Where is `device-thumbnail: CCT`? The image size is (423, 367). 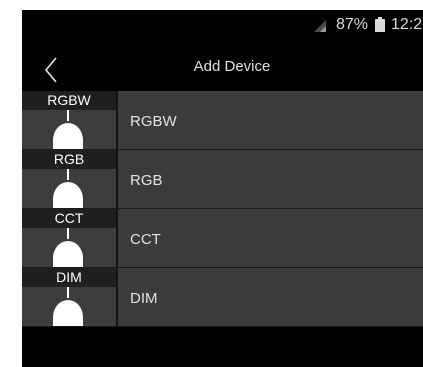 device-thumbnail: CCT is located at coordinates (69, 238).